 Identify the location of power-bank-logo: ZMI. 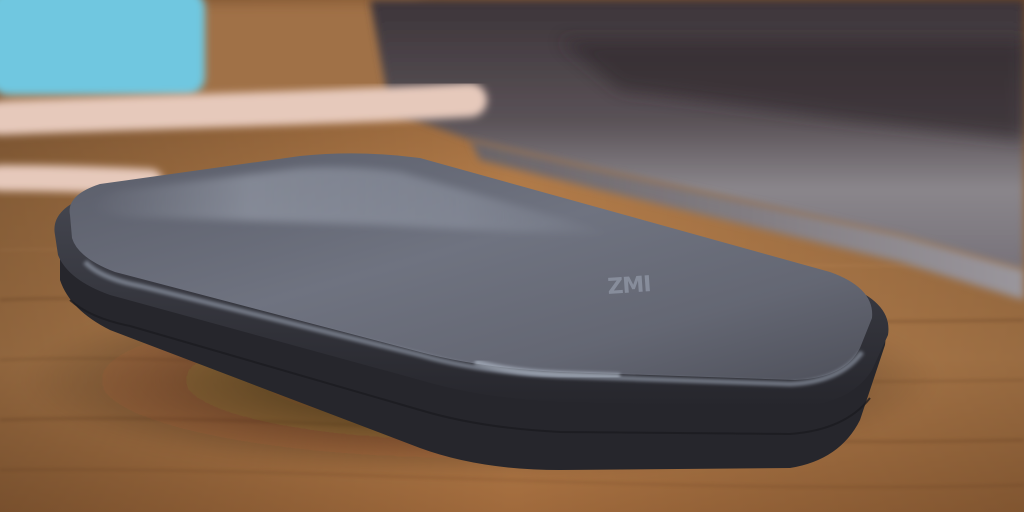
(629, 286).